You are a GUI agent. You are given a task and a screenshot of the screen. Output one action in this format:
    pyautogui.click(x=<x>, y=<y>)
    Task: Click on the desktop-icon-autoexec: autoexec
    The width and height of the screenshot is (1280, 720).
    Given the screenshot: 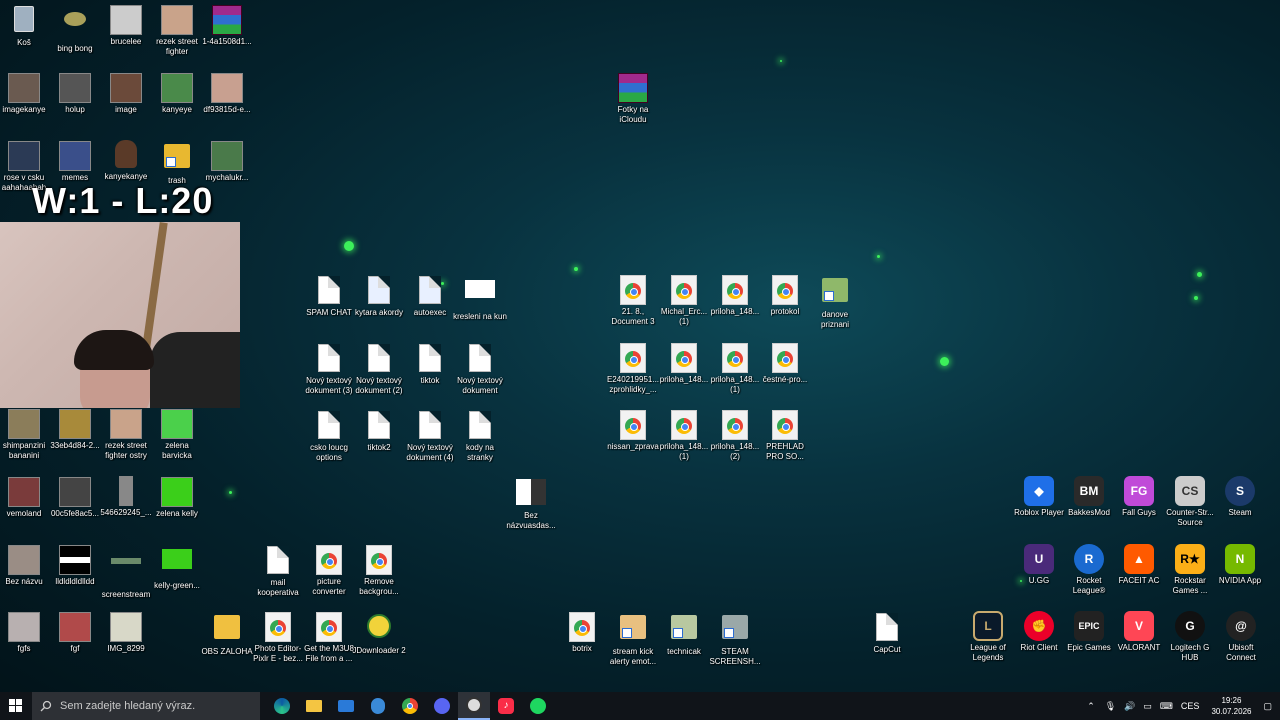 What is the action you would take?
    pyautogui.click(x=430, y=296)
    